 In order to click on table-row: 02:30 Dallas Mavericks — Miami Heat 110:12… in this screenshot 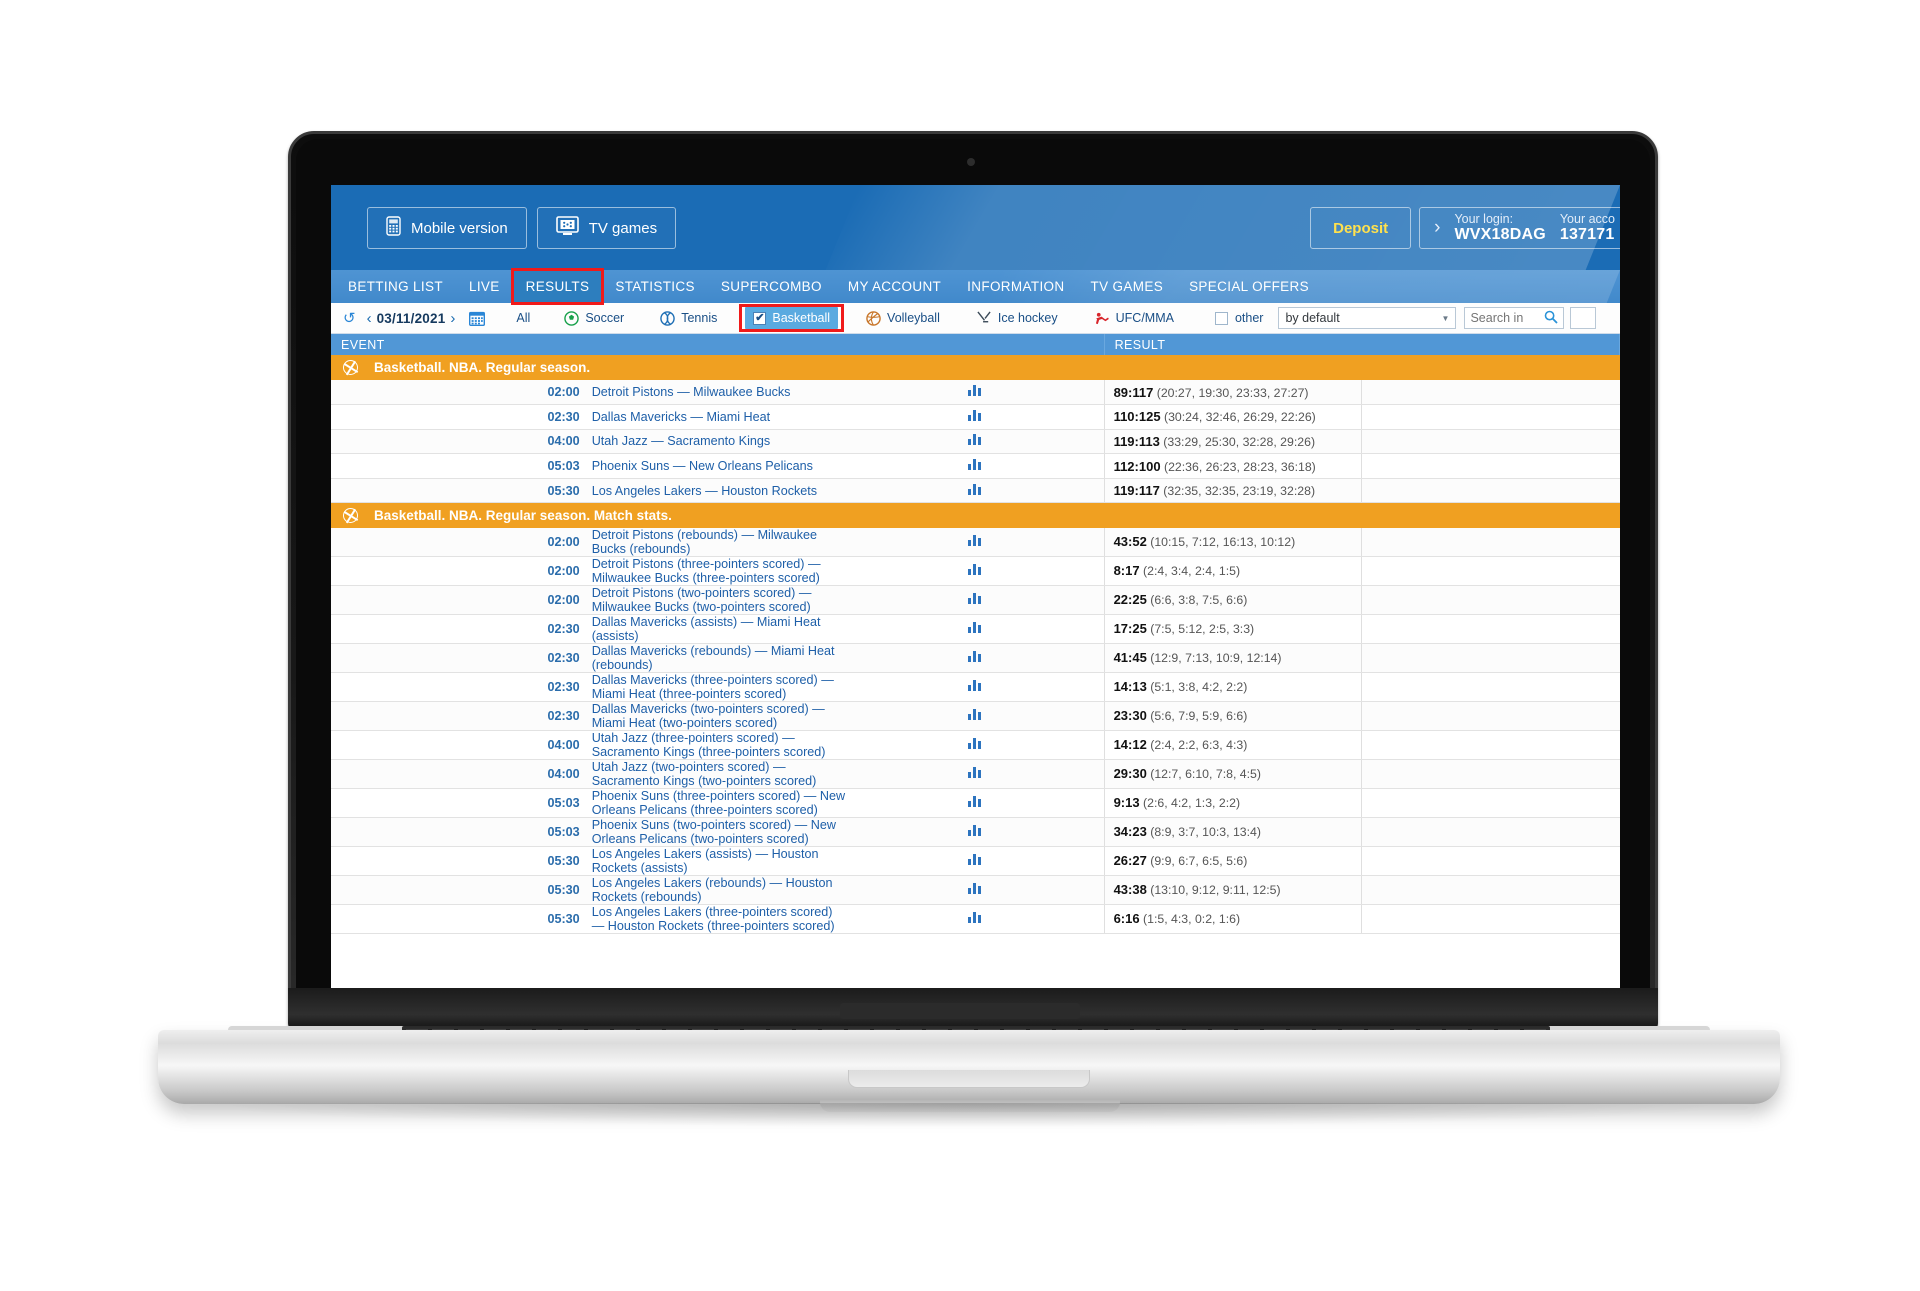, I will do `click(975, 417)`.